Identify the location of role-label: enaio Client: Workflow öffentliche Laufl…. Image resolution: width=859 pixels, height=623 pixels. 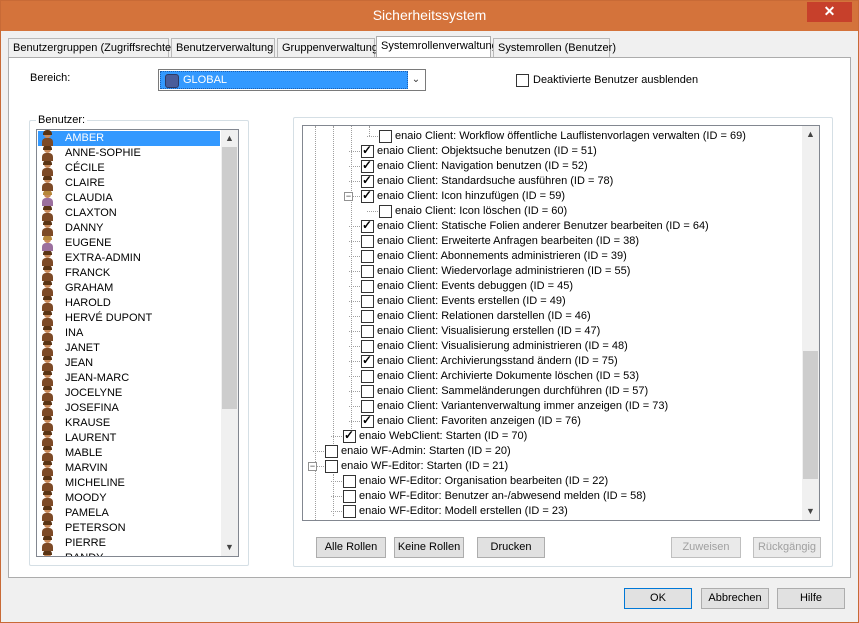
(570, 136).